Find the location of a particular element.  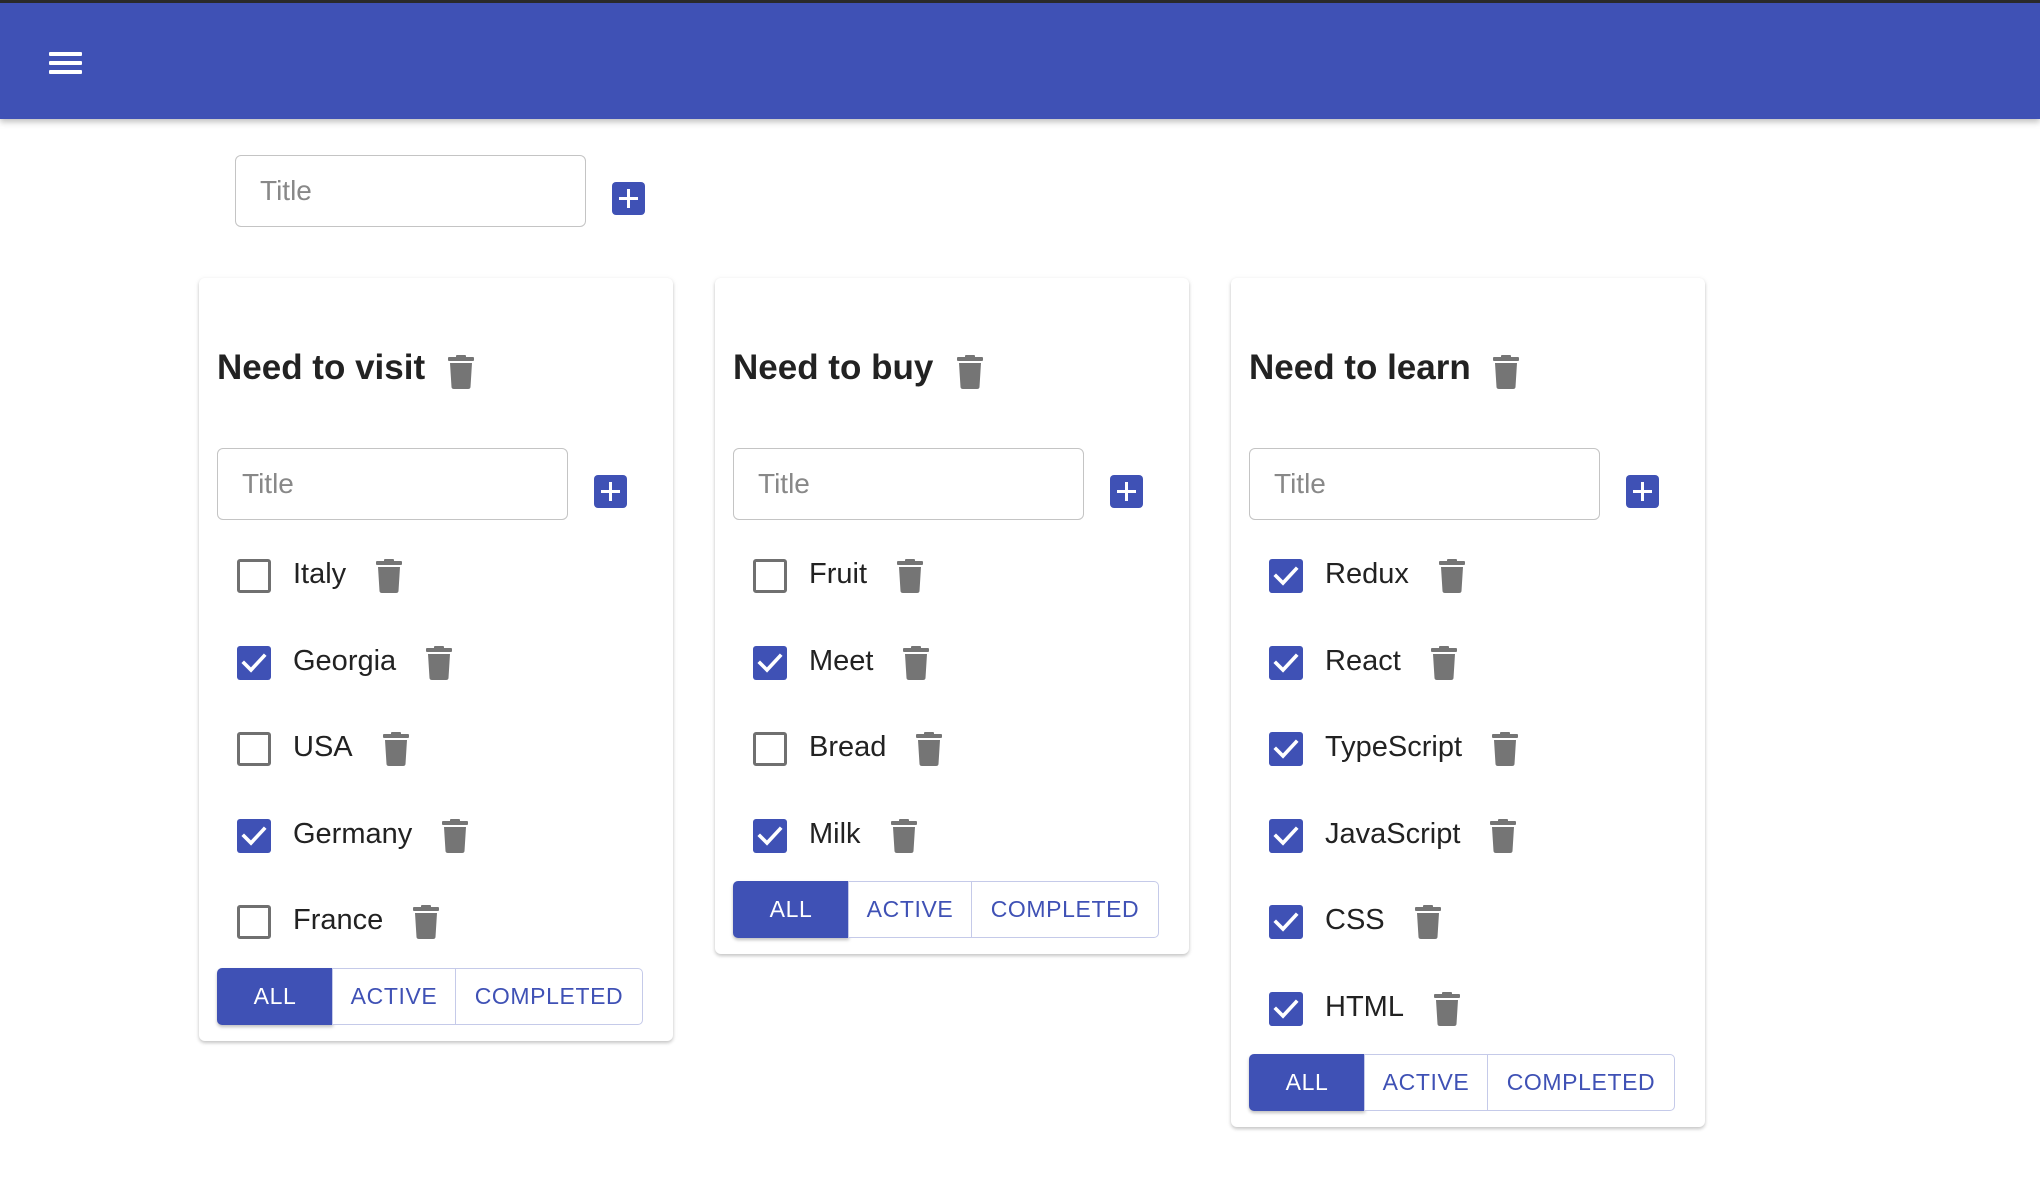

task-label: France is located at coordinates (338, 920).